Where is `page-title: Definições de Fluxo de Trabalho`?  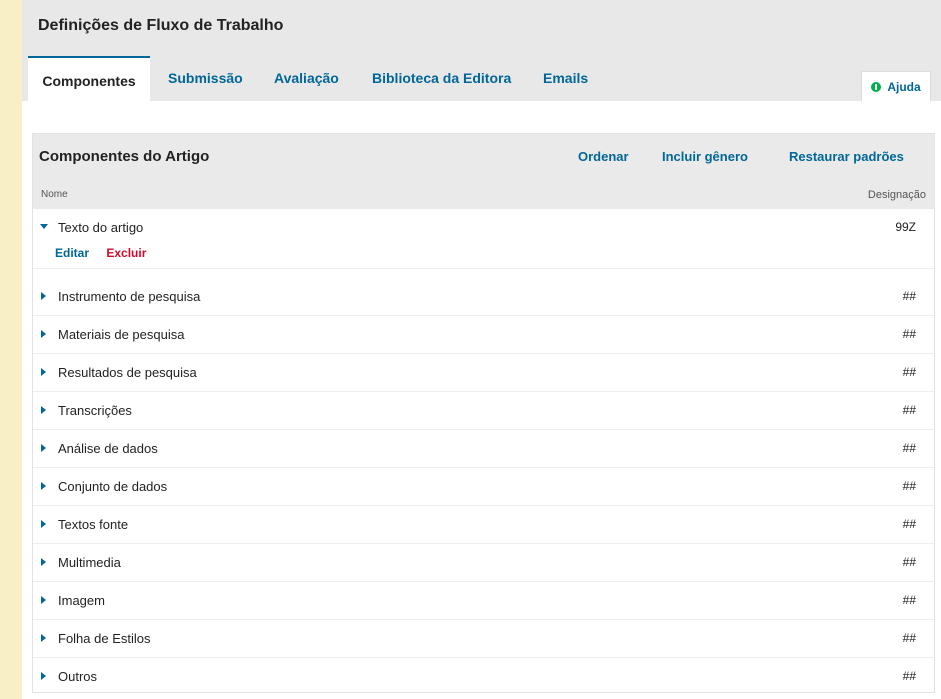 page-title: Definições de Fluxo de Trabalho is located at coordinates (161, 25).